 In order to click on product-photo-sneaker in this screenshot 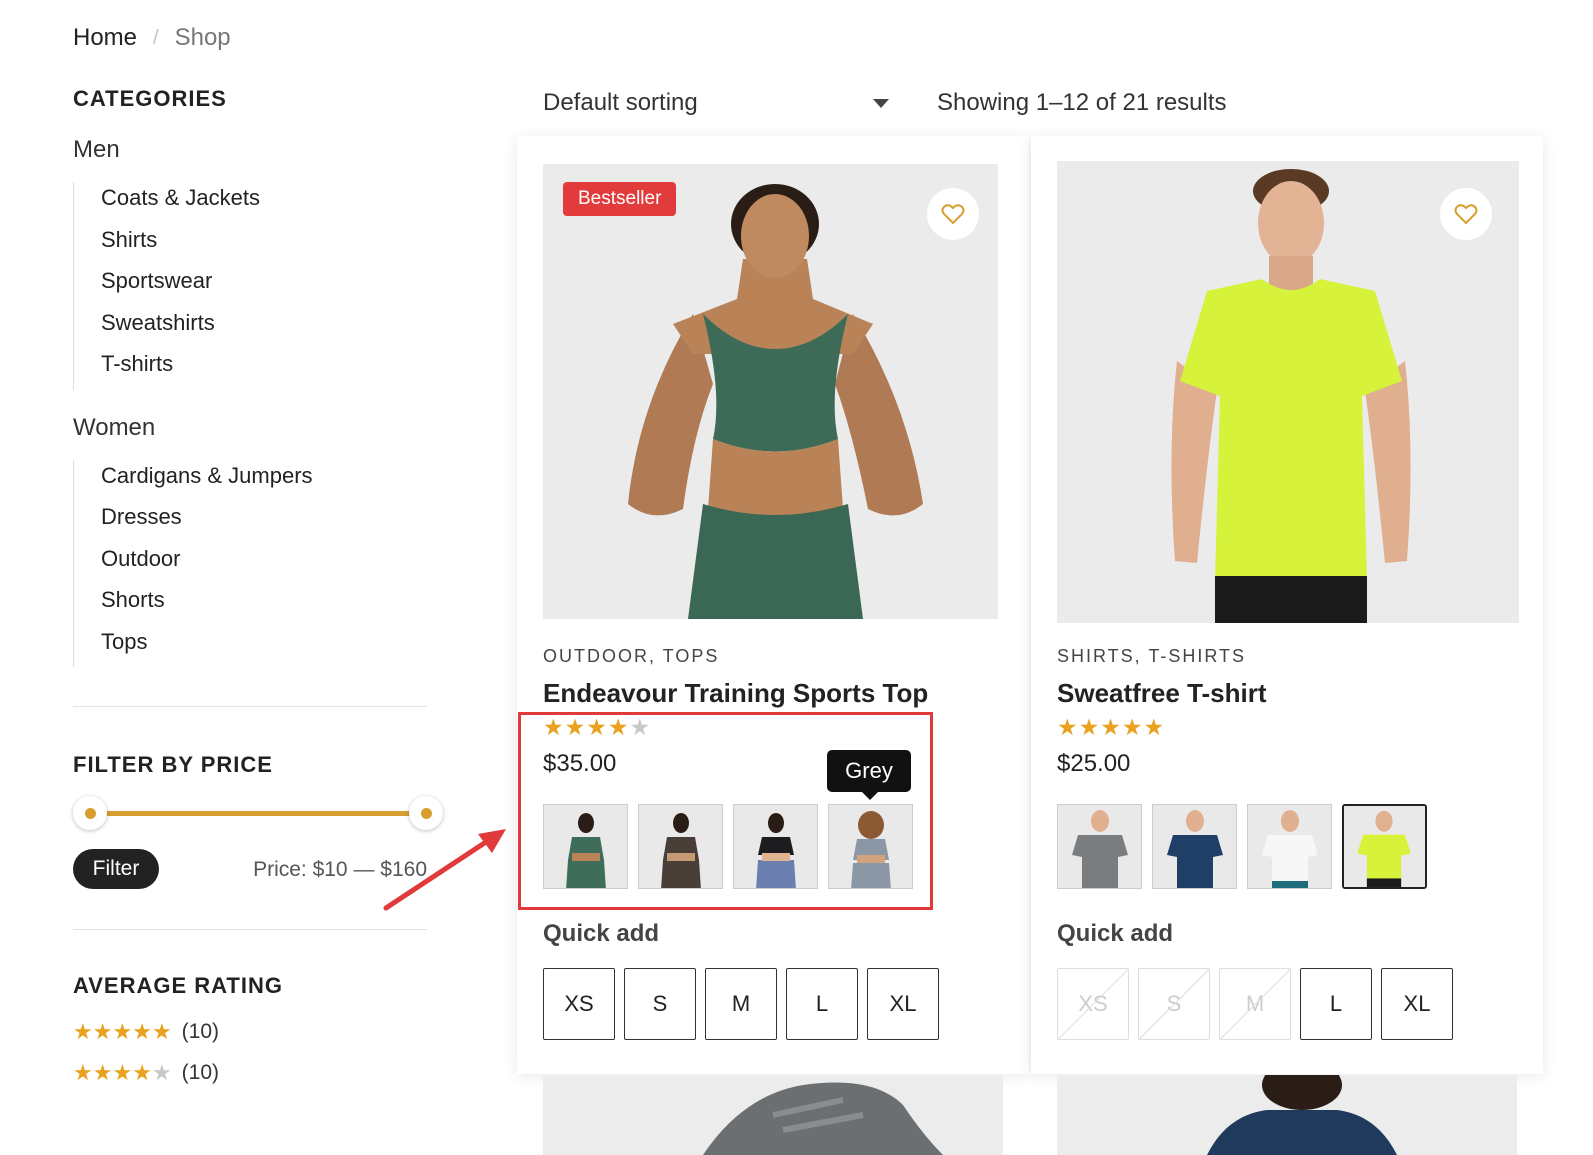, I will do `click(773, 1115)`.